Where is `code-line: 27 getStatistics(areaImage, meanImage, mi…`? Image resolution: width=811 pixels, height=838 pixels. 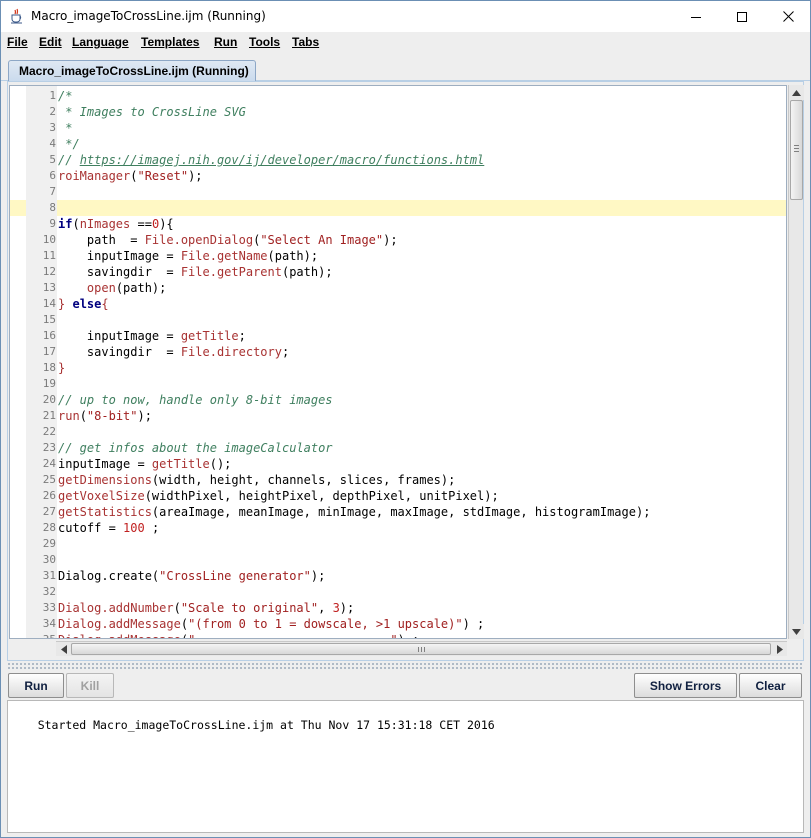
code-line: 27 getStatistics(areaImage, meanImage, mi… is located at coordinates (398, 512).